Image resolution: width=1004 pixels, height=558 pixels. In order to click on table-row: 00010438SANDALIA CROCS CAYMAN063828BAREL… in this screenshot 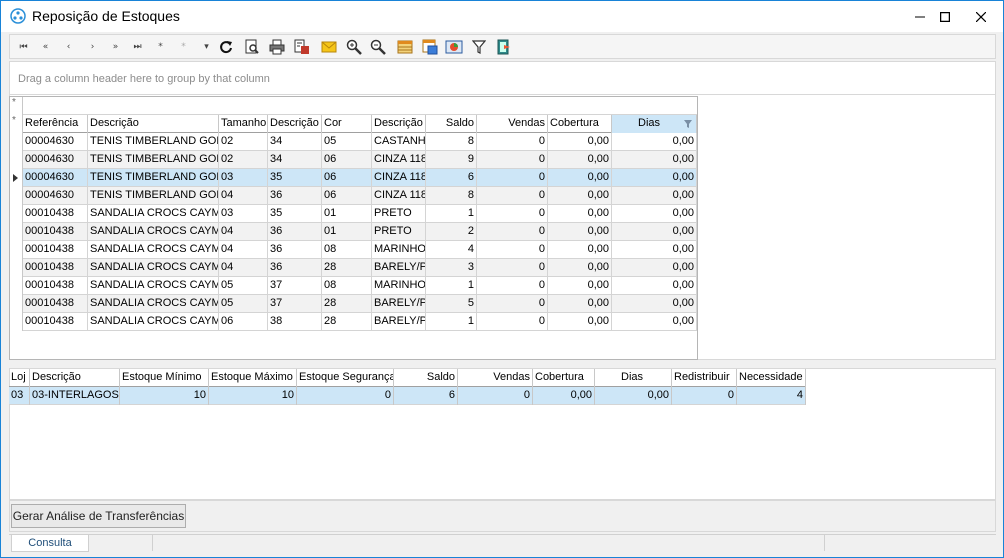, I will do `click(353, 322)`.